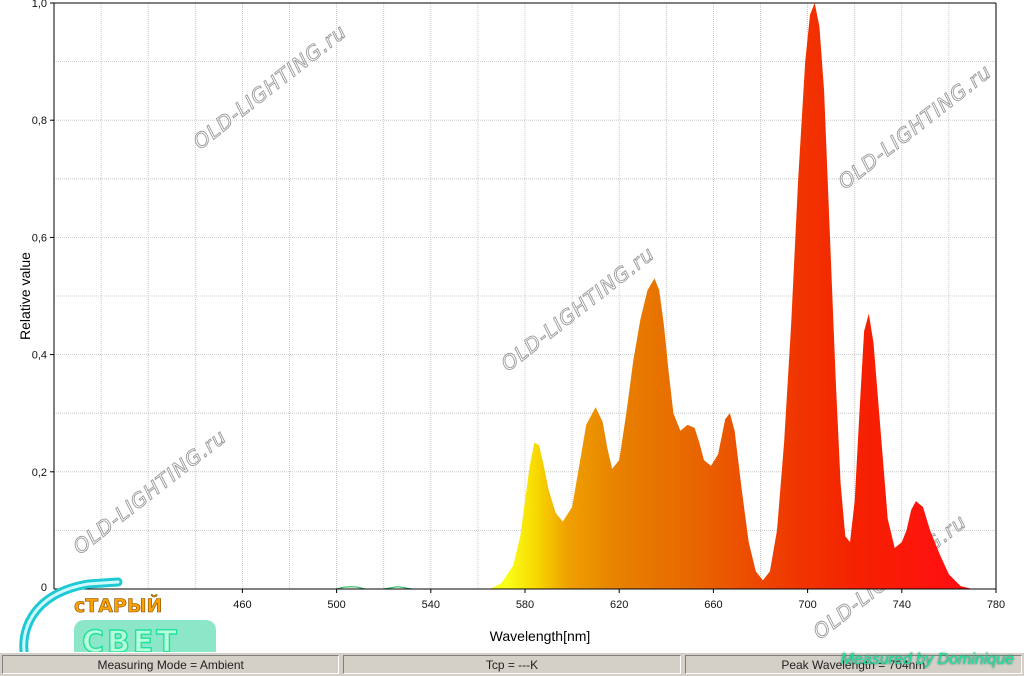 Image resolution: width=1024 pixels, height=676 pixels. What do you see at coordinates (171, 664) in the screenshot?
I see `status-measuring-mode: Measuring Mode = Ambient` at bounding box center [171, 664].